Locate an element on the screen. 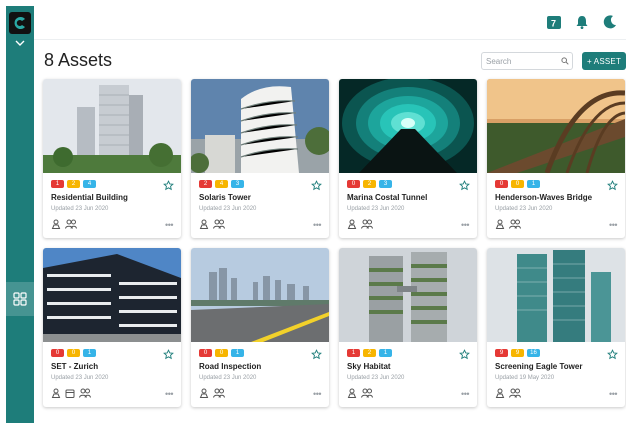  badge-medium: 9 is located at coordinates (517, 353).